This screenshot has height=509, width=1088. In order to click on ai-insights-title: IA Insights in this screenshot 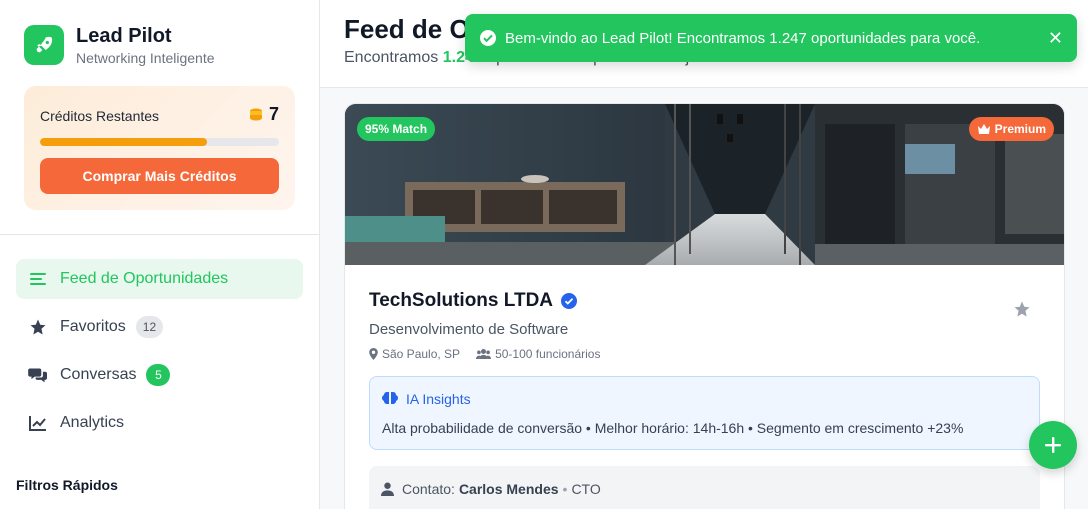, I will do `click(438, 399)`.